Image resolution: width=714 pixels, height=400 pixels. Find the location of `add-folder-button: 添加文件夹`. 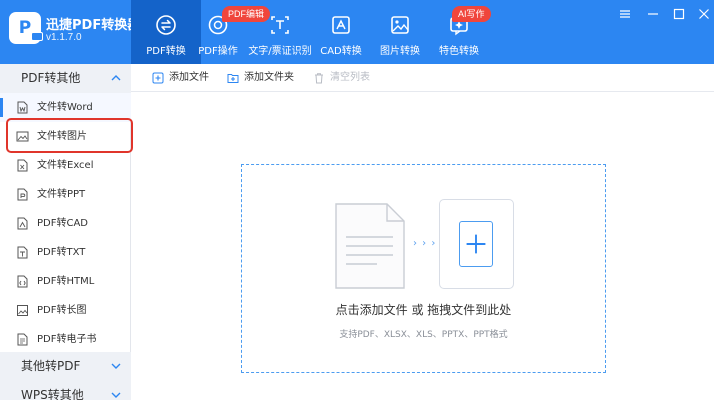

add-folder-button: 添加文件夹 is located at coordinates (260, 78).